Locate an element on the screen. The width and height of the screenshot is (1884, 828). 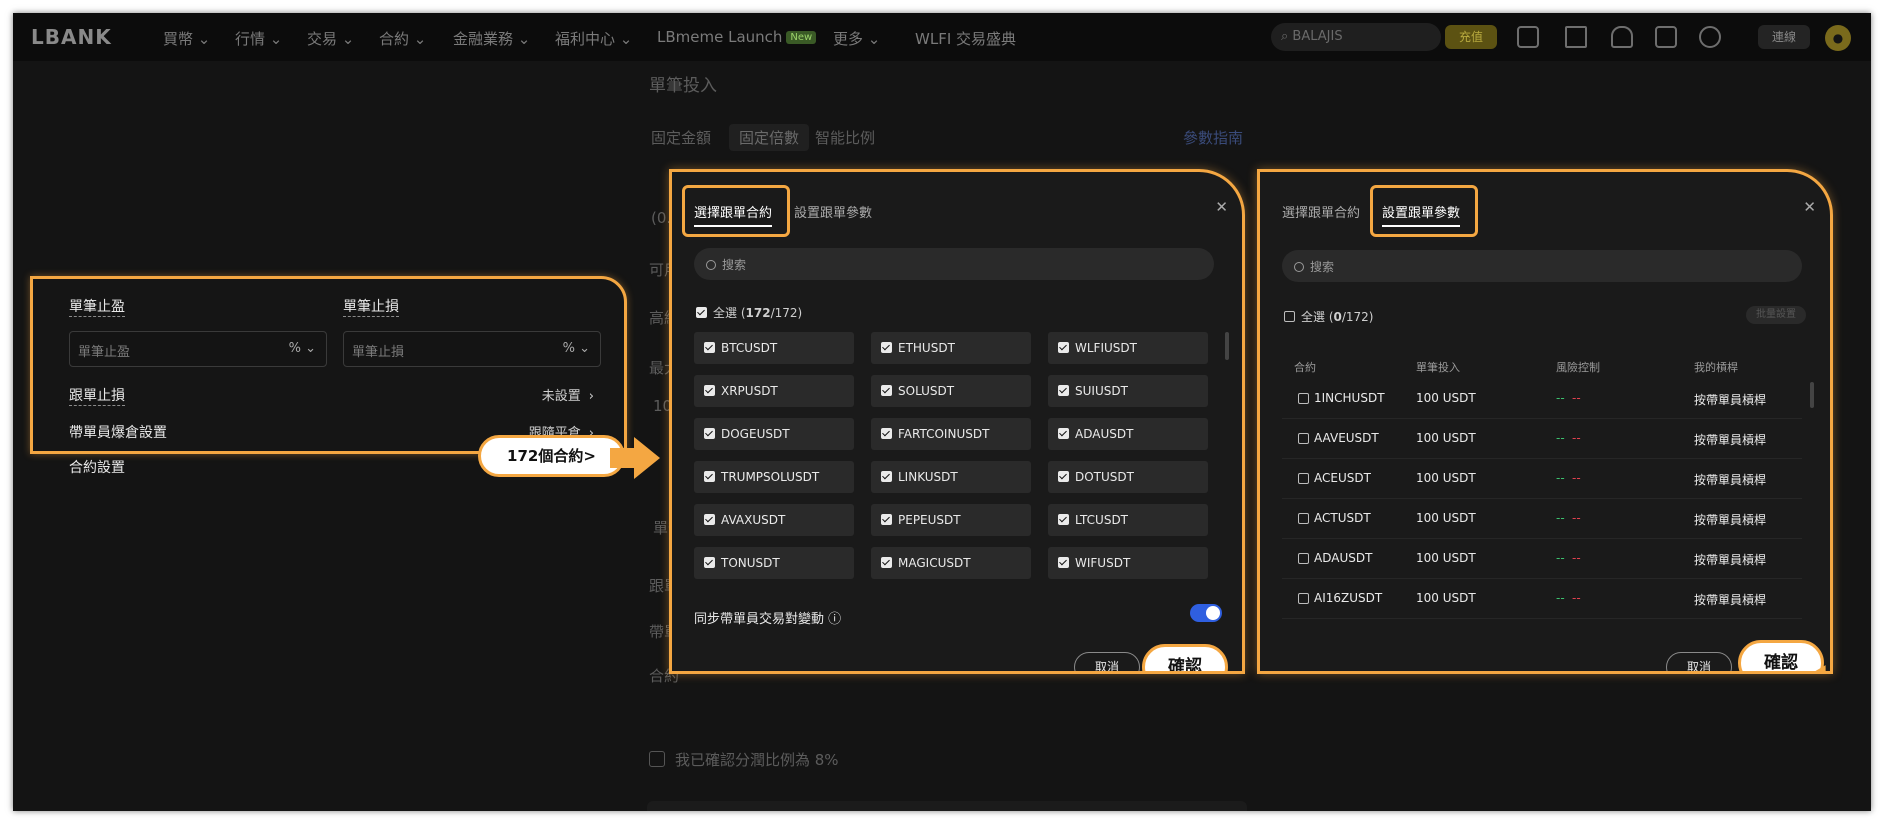
sl-label: 單筆止損 is located at coordinates (371, 308).